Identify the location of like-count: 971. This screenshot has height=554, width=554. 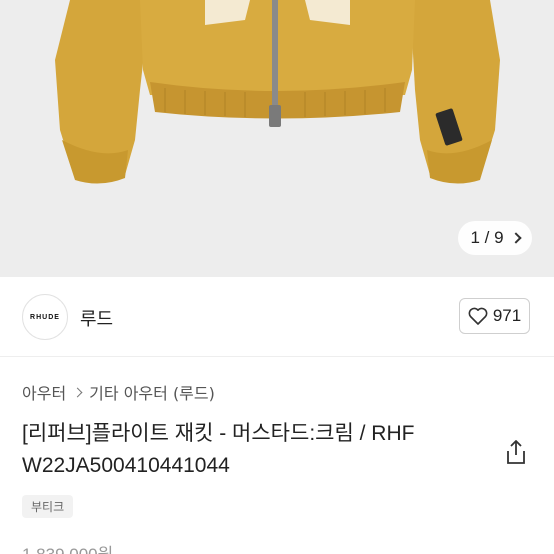
(507, 315).